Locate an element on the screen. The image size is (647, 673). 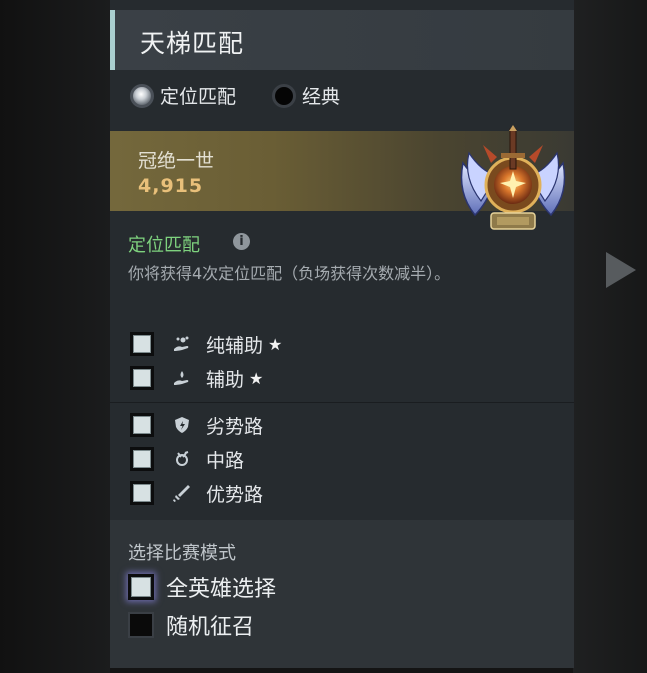
radio-selected-icon is located at coordinates (142, 95).